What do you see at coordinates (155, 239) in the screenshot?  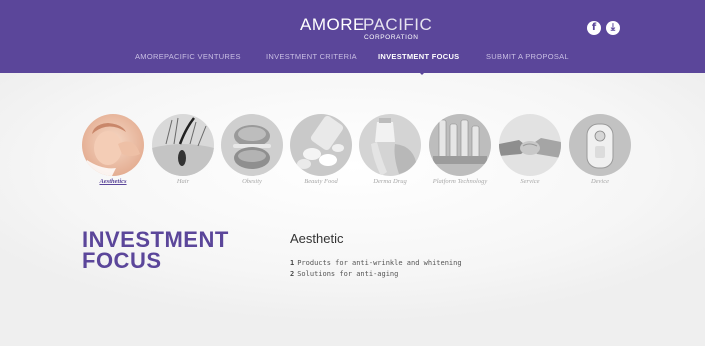 I see `page-title-line1: INVESTMENT` at bounding box center [155, 239].